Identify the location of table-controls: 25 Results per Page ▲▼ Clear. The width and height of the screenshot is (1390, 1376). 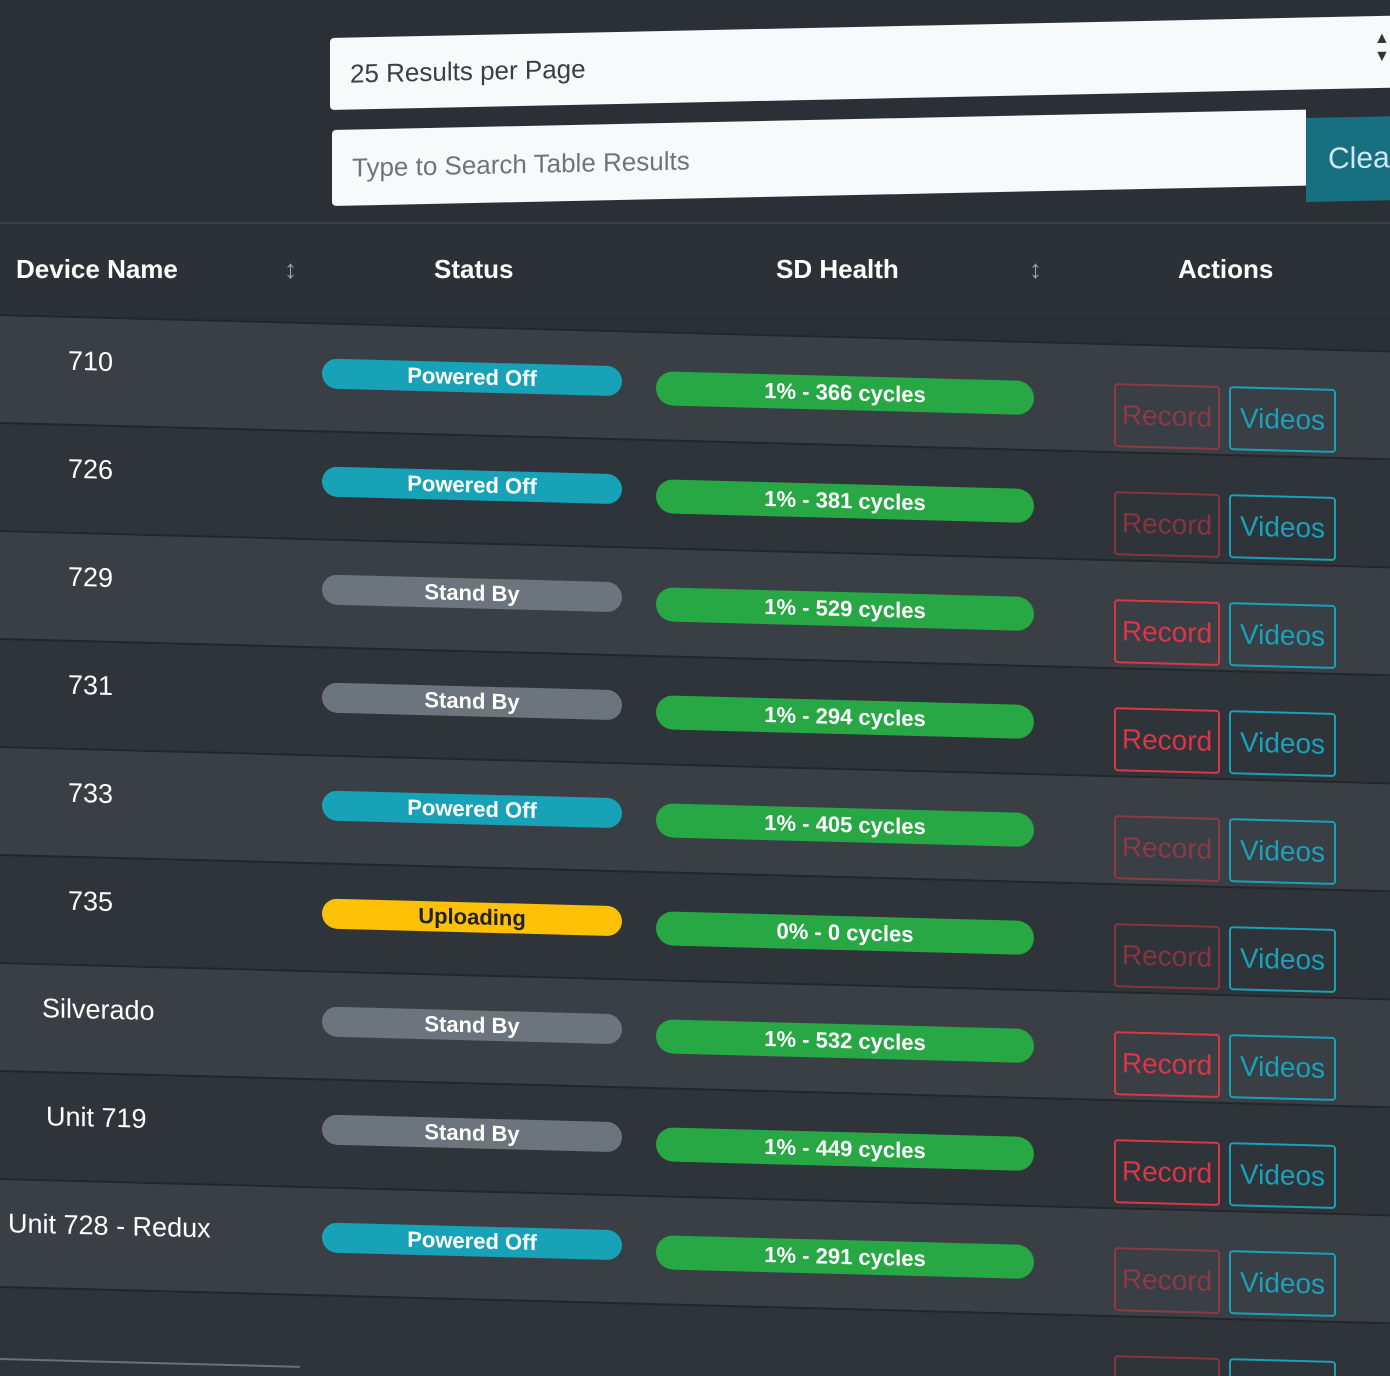
(860, 110).